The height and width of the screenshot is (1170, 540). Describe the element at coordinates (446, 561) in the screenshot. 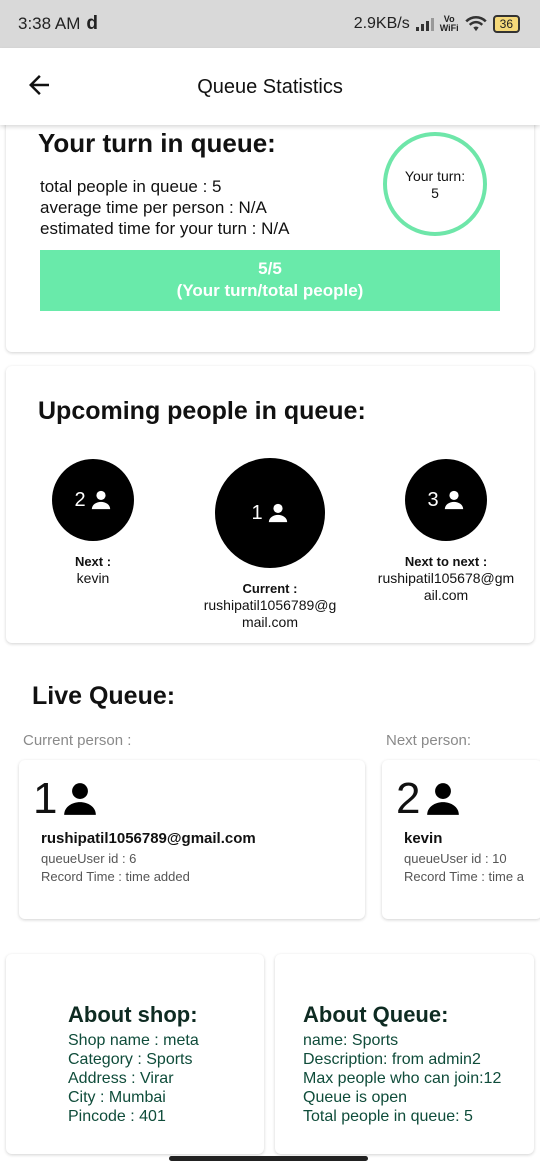

I see `next-to-next-label: Next to next :` at that location.